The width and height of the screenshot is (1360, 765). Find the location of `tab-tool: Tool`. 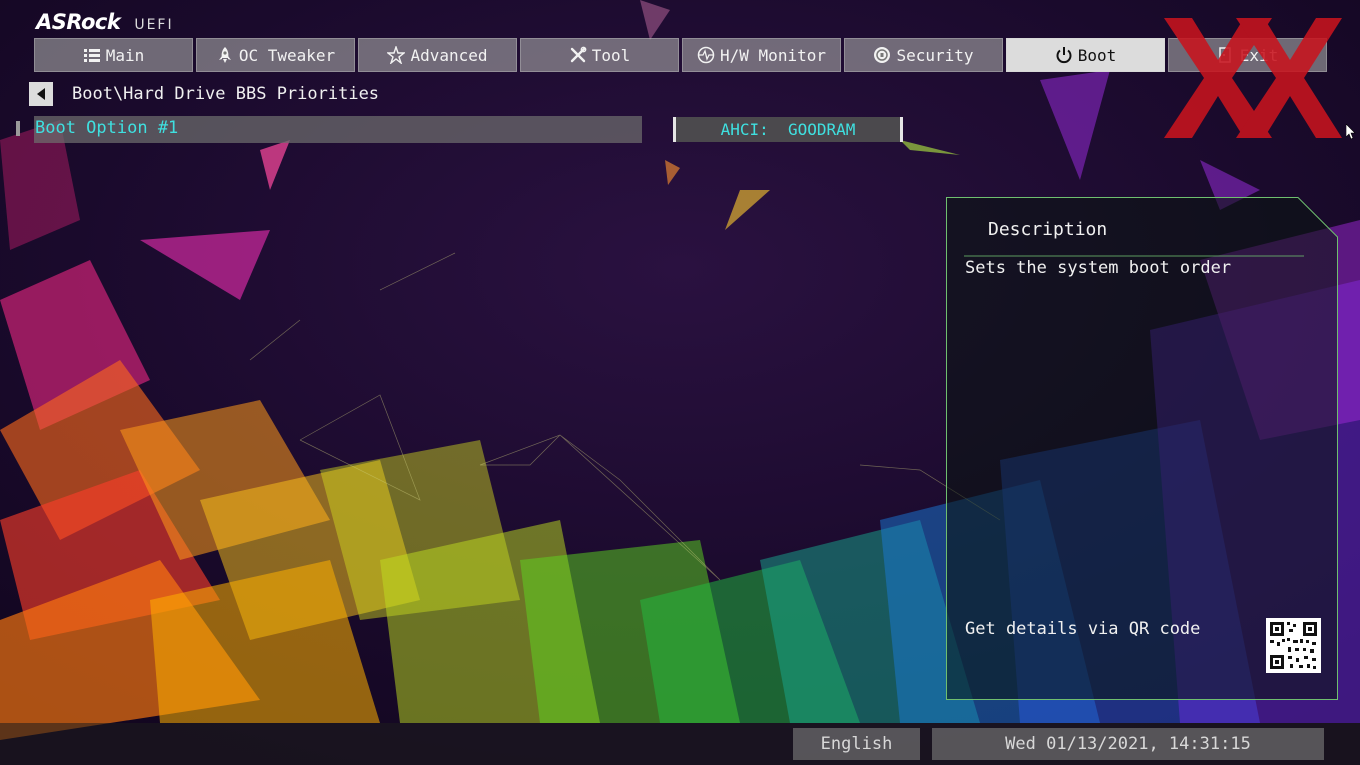

tab-tool: Tool is located at coordinates (599, 55).